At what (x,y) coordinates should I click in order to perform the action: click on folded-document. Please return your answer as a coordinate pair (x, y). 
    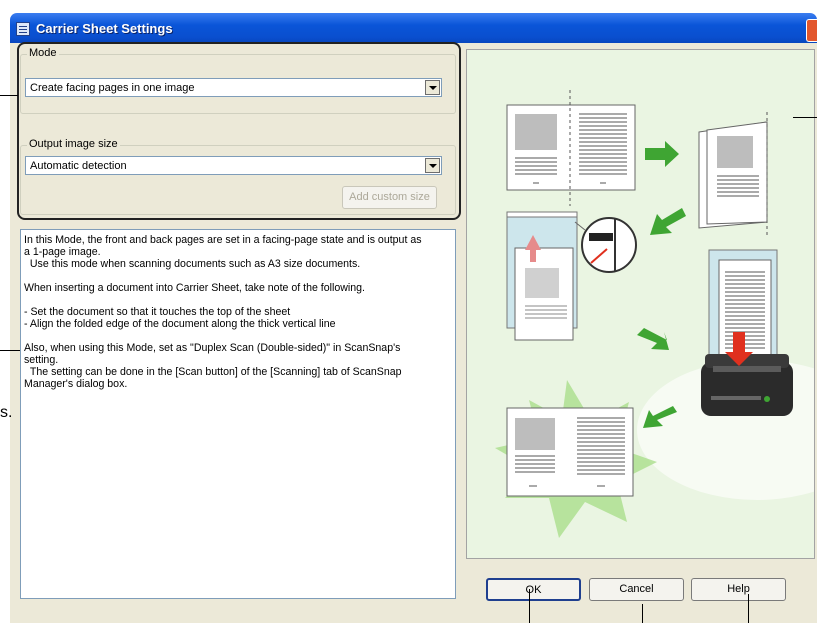
    Looking at the image, I should click on (733, 175).